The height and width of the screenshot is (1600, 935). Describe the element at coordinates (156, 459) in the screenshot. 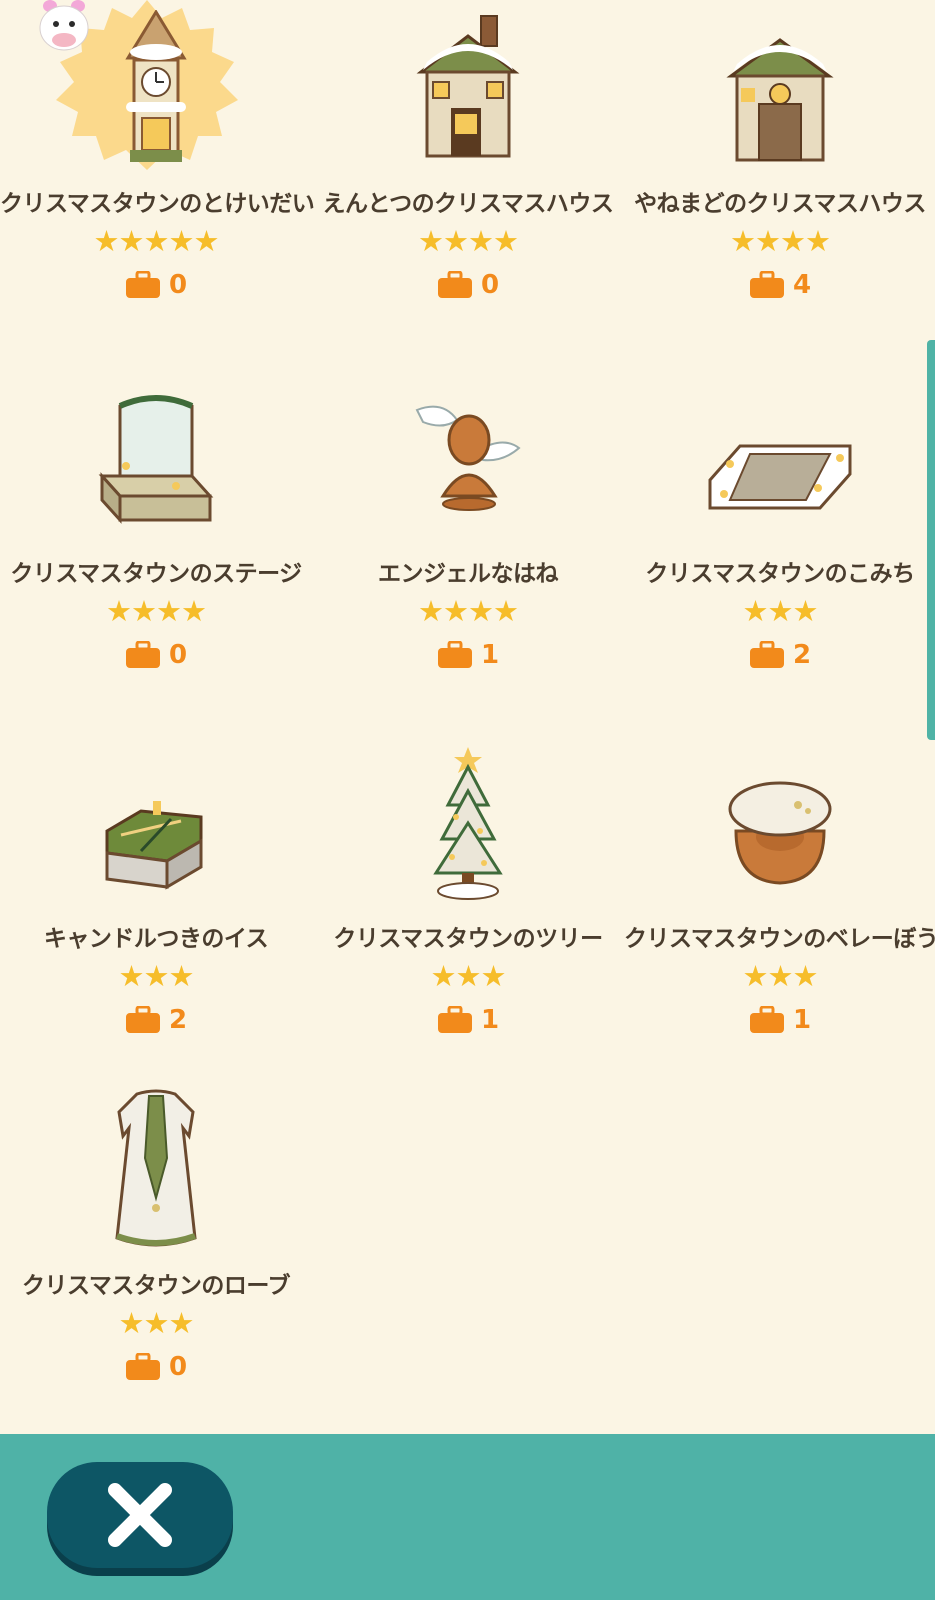

I see `stage-icon` at that location.